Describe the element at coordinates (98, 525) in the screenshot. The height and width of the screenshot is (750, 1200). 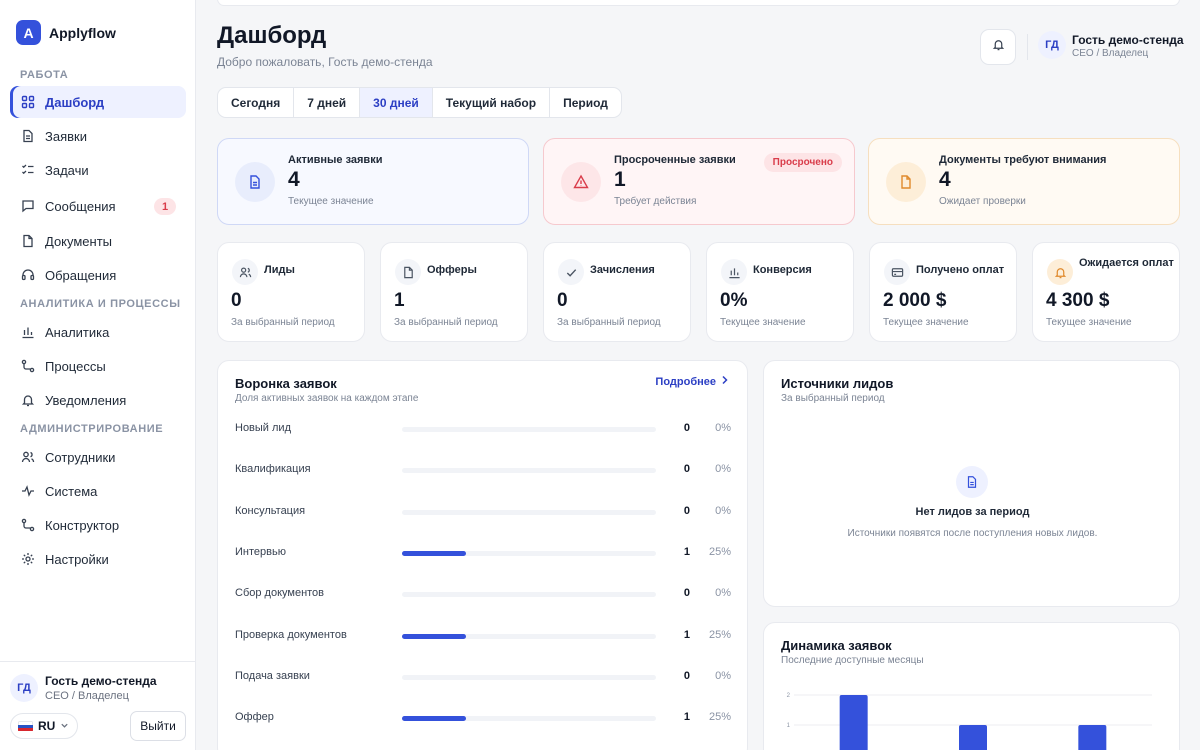
I see `sidebar-item-constructor: Конструктор` at that location.